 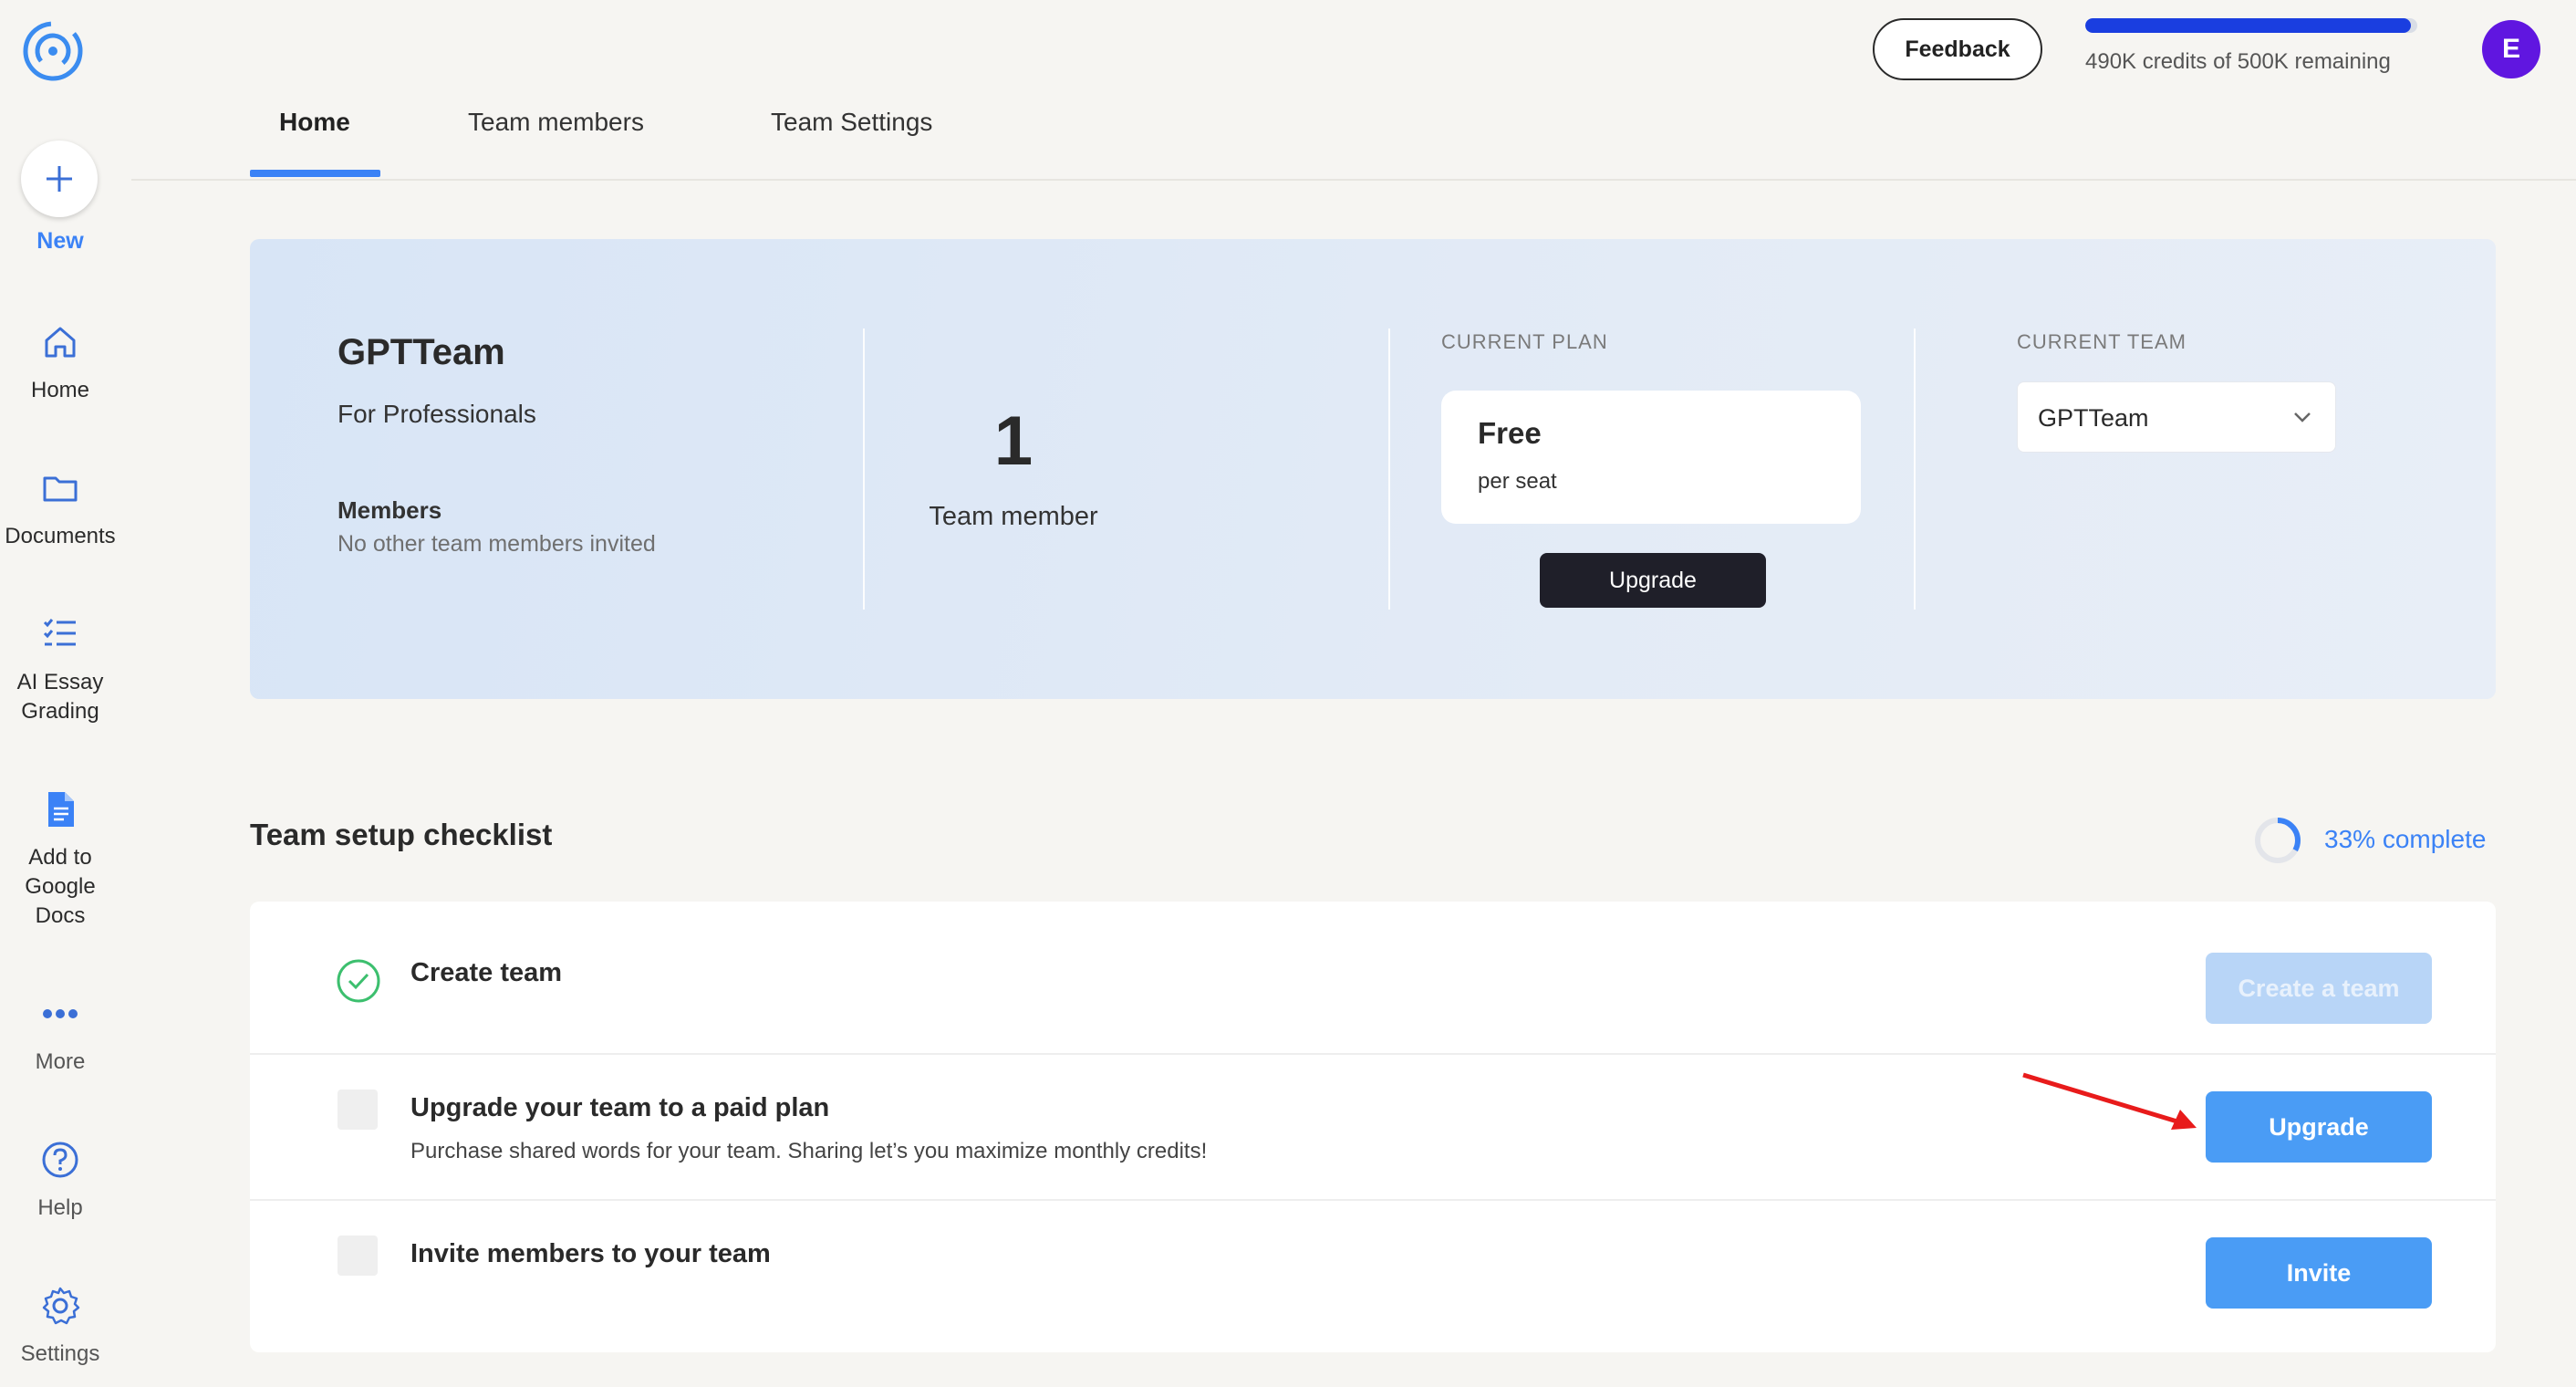 I want to click on create-team-button: Create a team, so click(x=2319, y=988).